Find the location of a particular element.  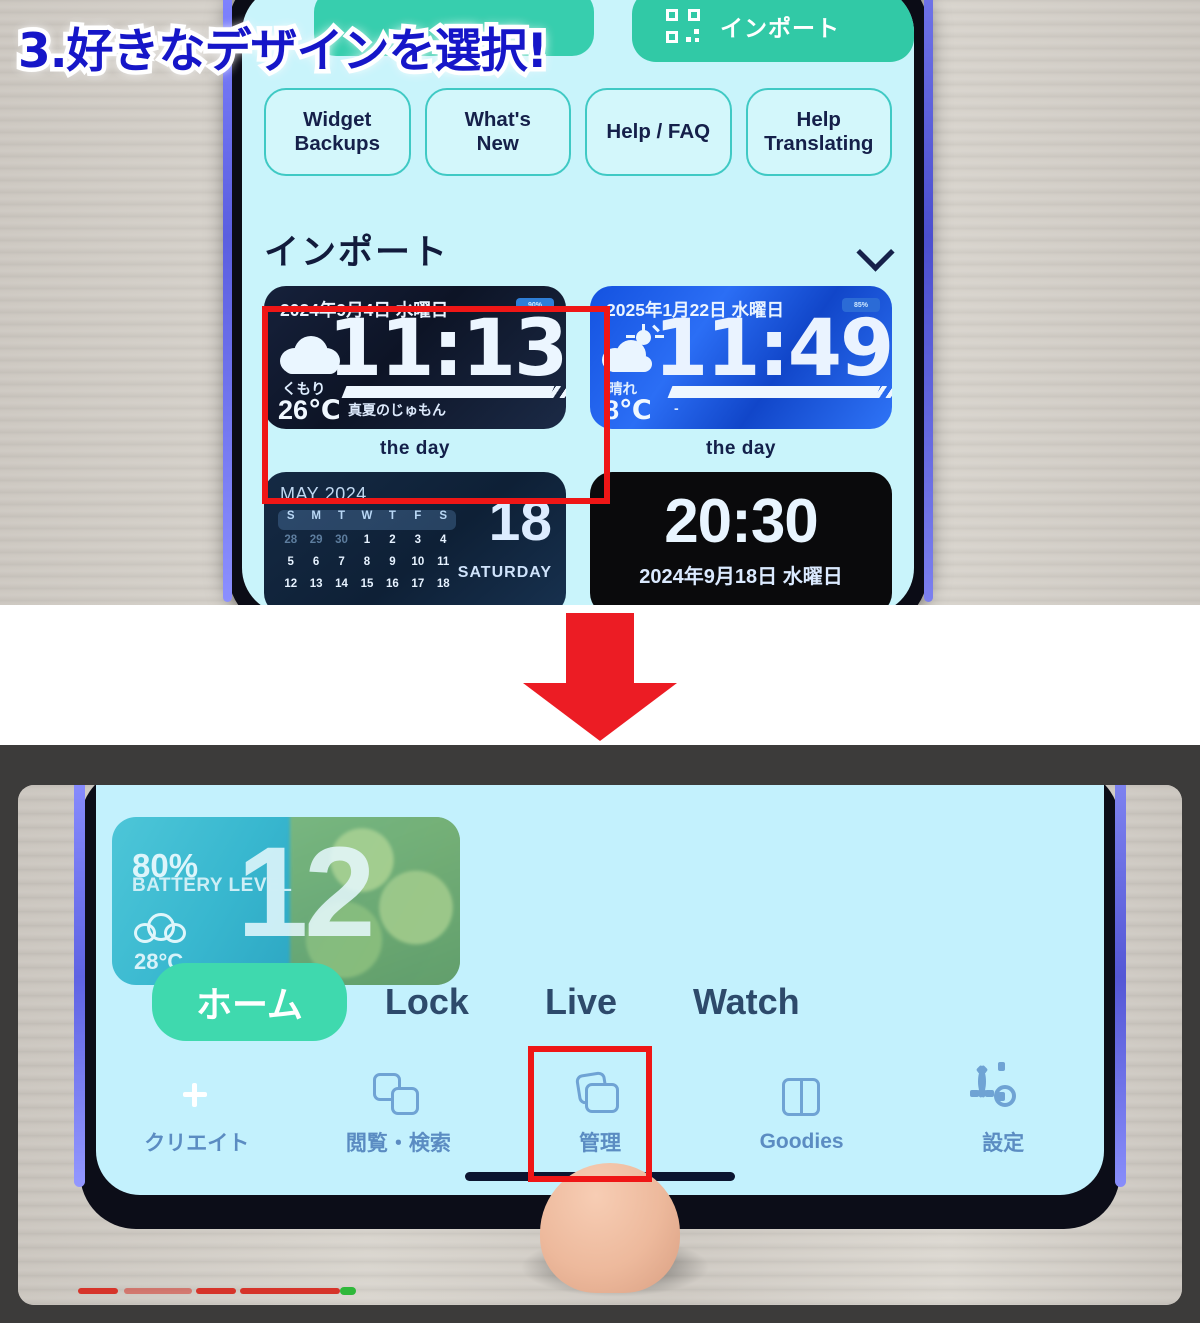

nav-item-browse-search: 閲覧・検索 is located at coordinates (399, 1115).